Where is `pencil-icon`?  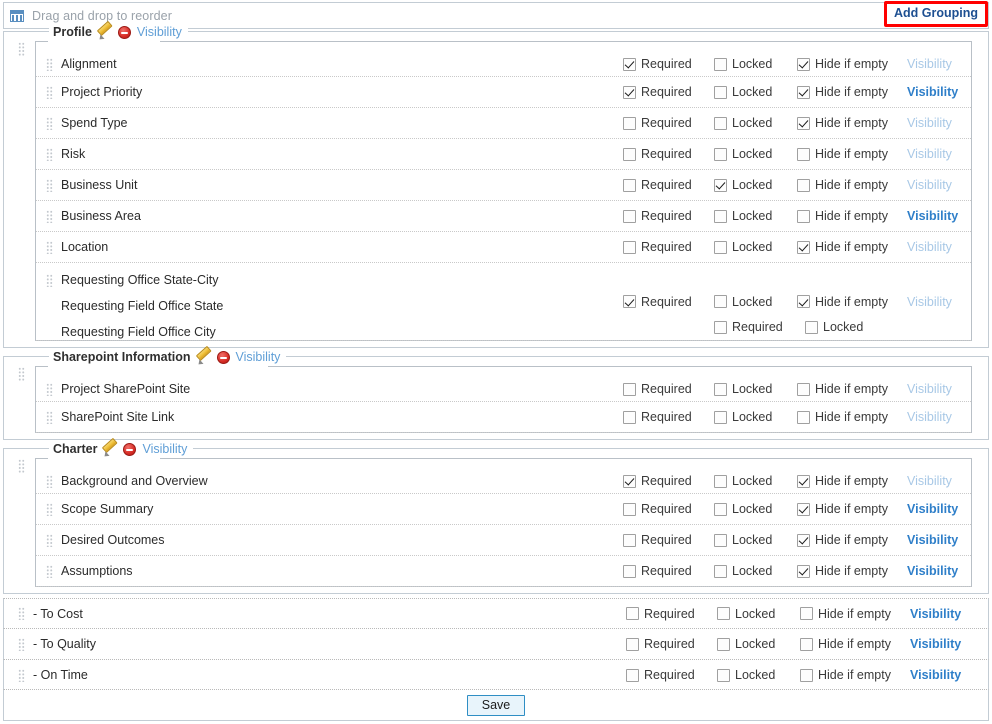
pencil-icon is located at coordinates (110, 449).